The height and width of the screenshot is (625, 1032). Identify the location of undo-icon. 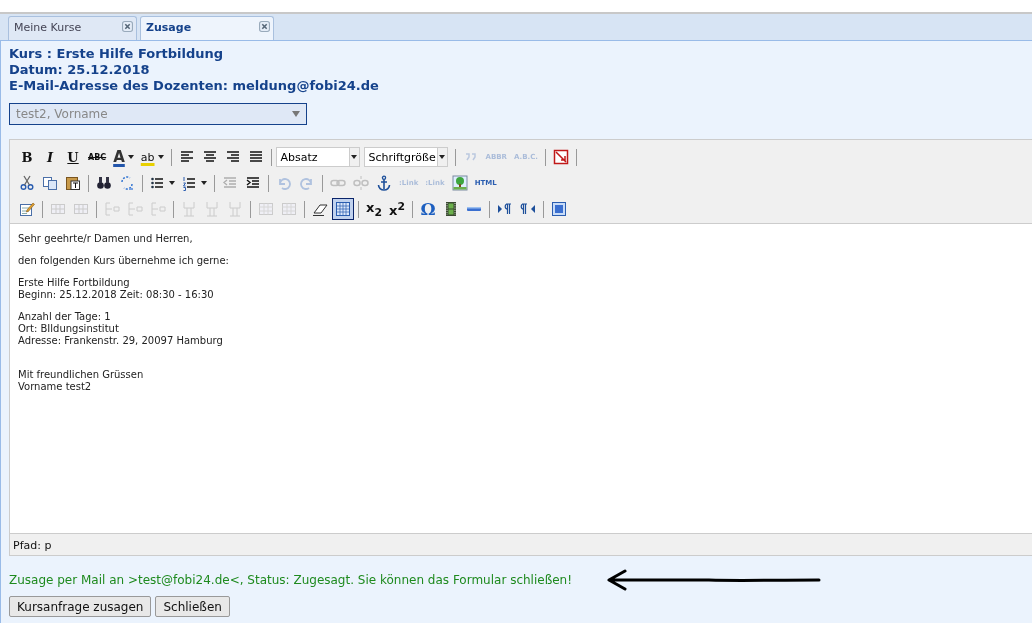
(284, 183).